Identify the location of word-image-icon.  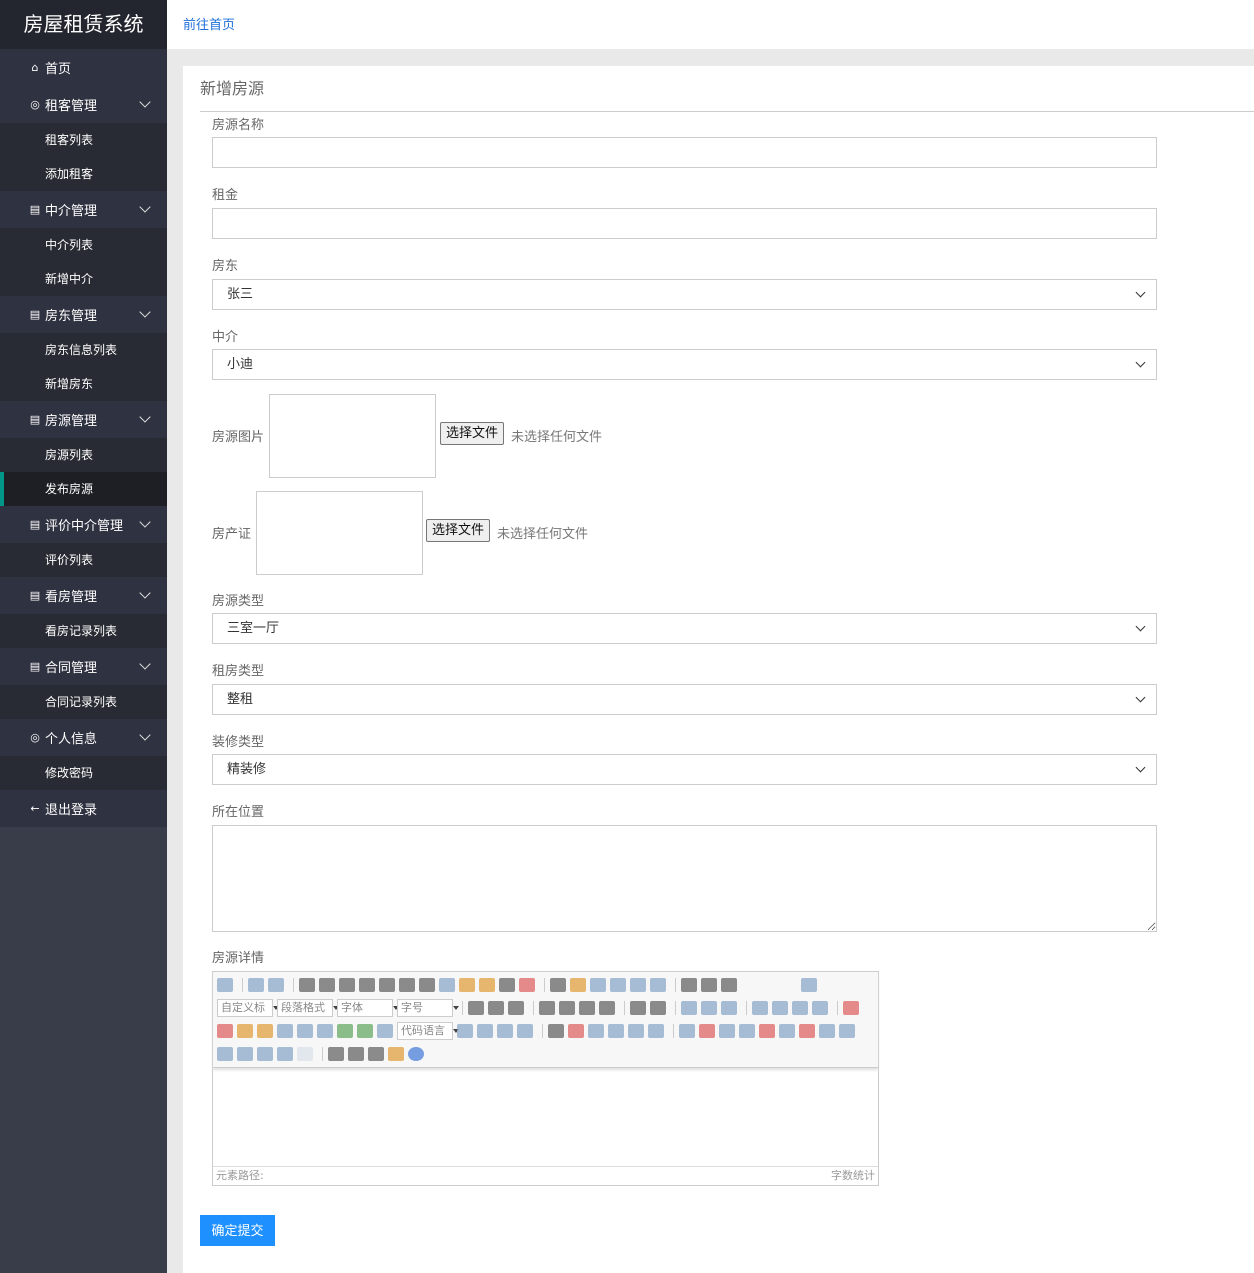
(656, 1031).